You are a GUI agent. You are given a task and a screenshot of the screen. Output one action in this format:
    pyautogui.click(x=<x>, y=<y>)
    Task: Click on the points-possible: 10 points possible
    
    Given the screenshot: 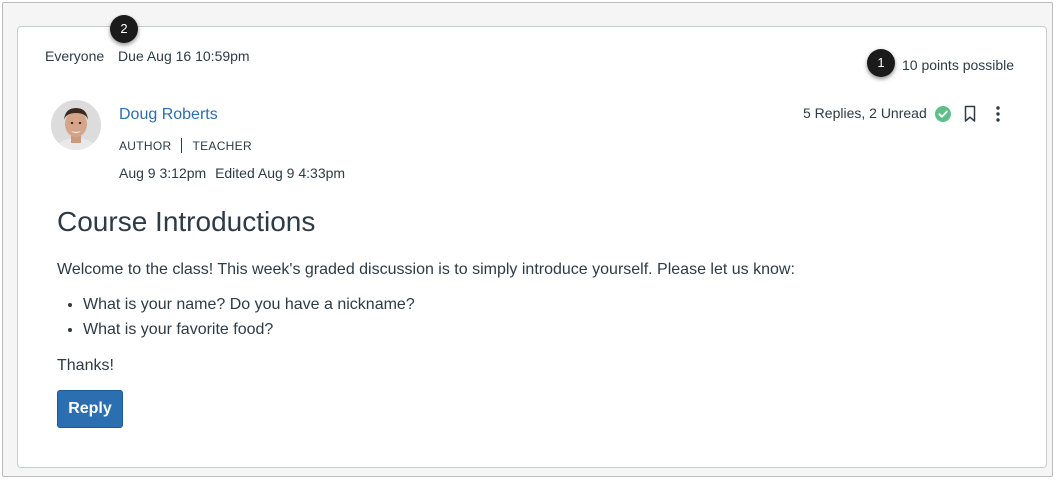 What is the action you would take?
    pyautogui.click(x=958, y=65)
    